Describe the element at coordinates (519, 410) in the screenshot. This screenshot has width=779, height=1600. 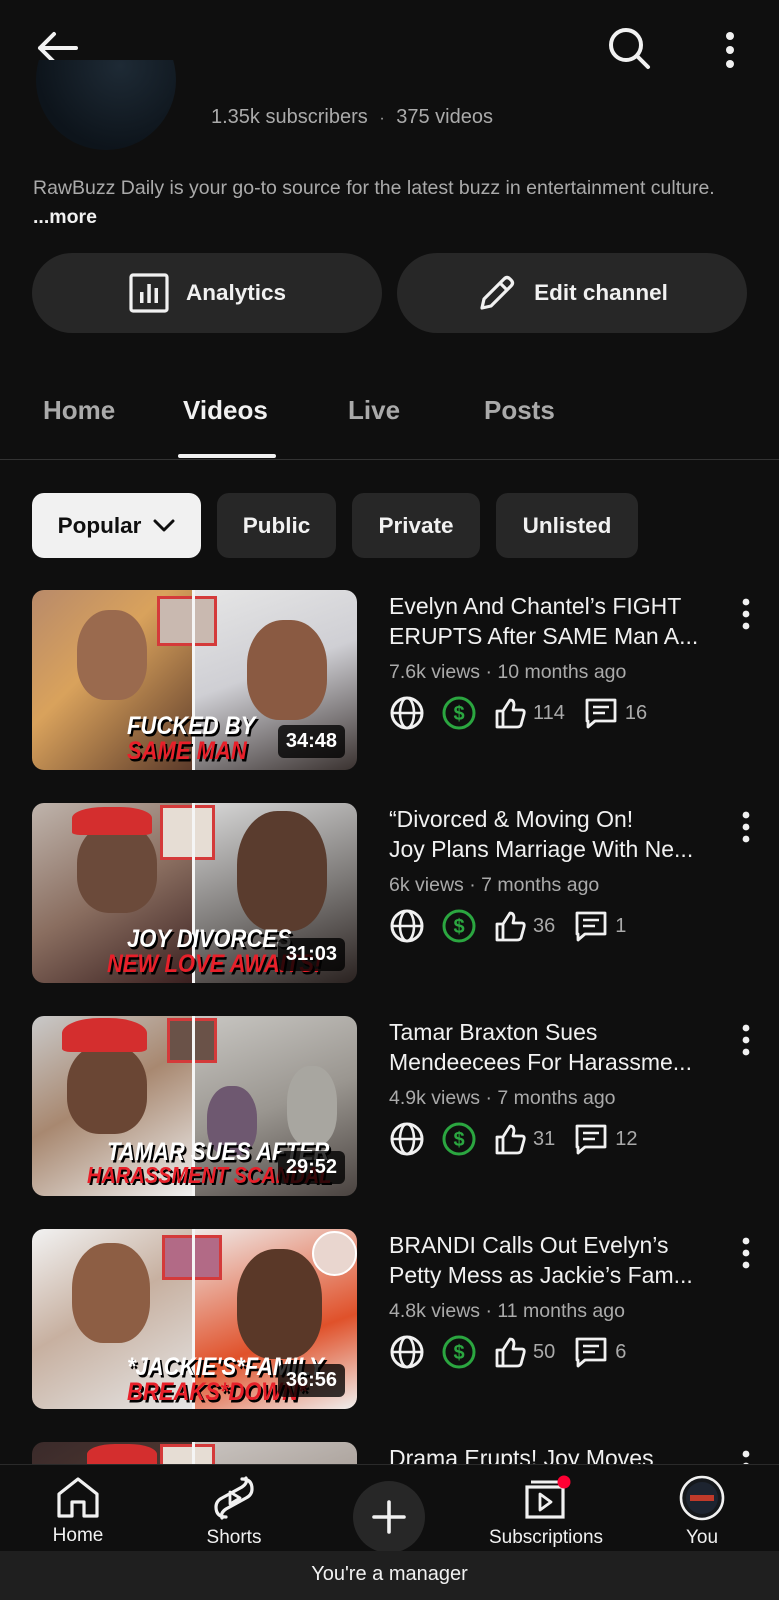
I see `tab-posts: Posts` at that location.